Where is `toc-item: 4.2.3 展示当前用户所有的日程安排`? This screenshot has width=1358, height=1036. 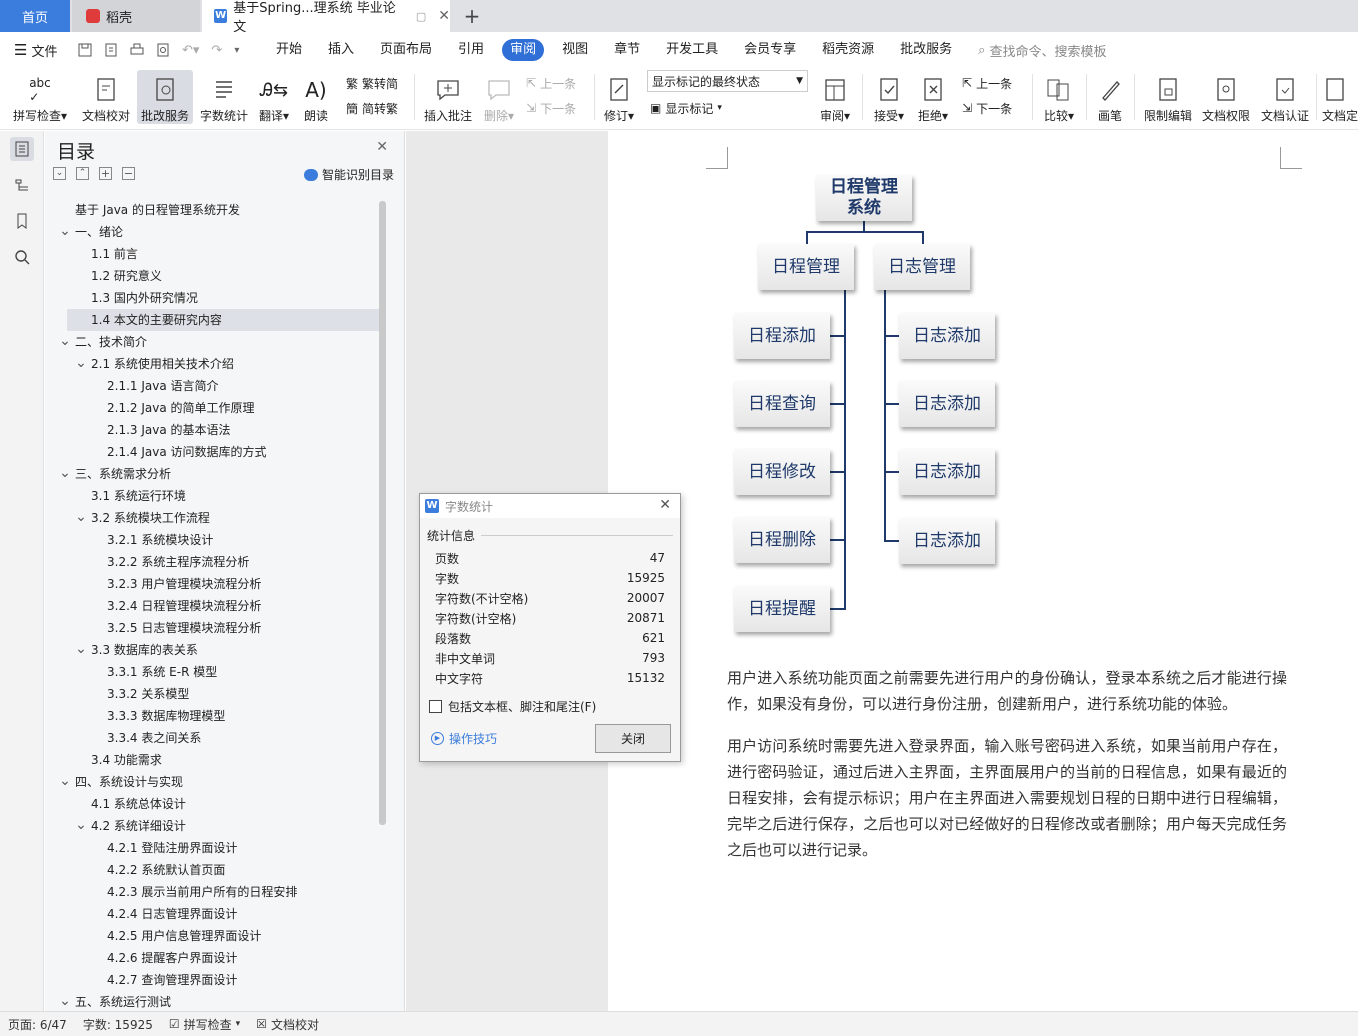
toc-item: 4.2.3 展示当前用户所有的日程安排 is located at coordinates (223, 892).